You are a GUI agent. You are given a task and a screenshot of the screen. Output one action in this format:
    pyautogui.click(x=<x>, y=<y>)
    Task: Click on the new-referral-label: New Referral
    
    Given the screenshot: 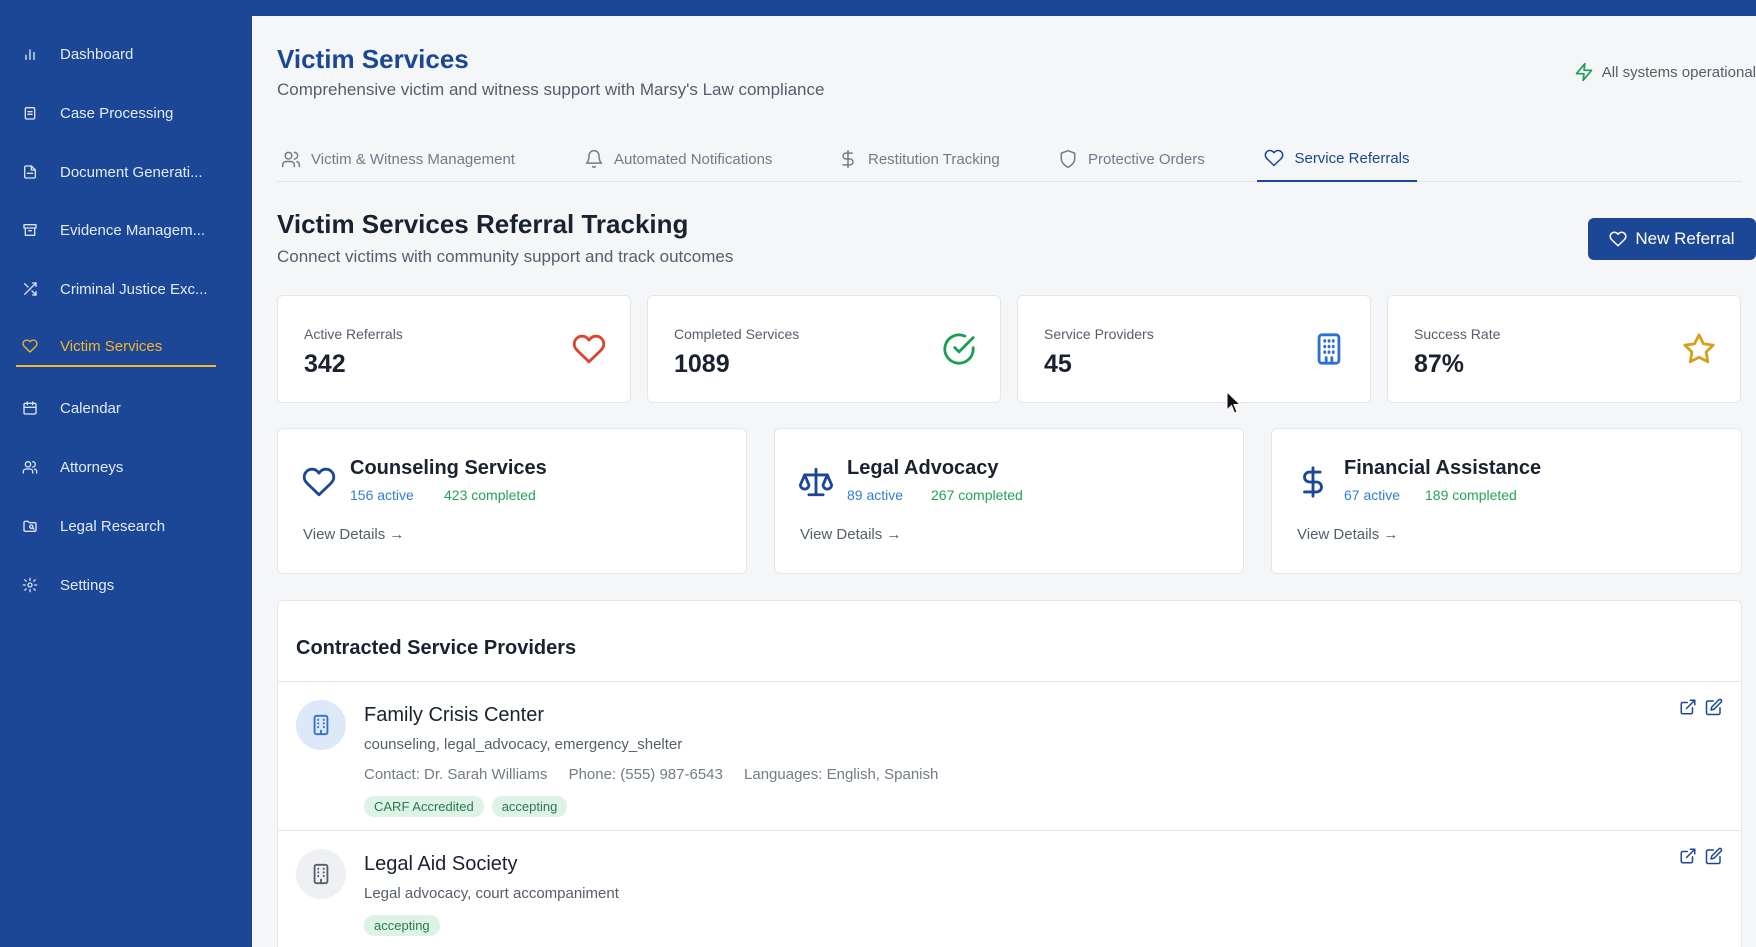 What is the action you would take?
    pyautogui.click(x=1685, y=238)
    